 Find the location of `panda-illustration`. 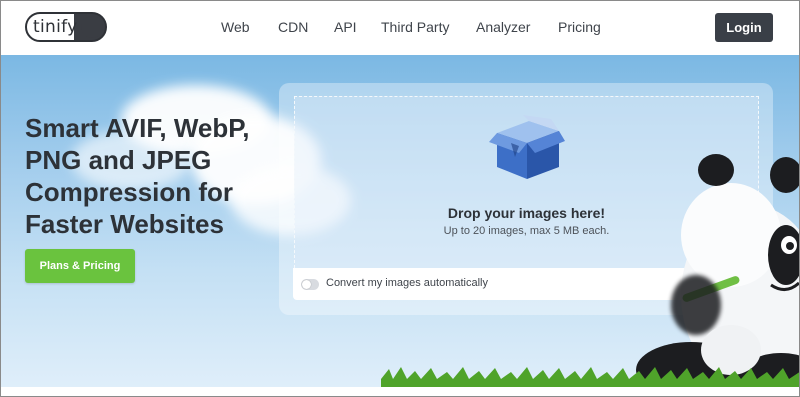

panda-illustration is located at coordinates (717, 270).